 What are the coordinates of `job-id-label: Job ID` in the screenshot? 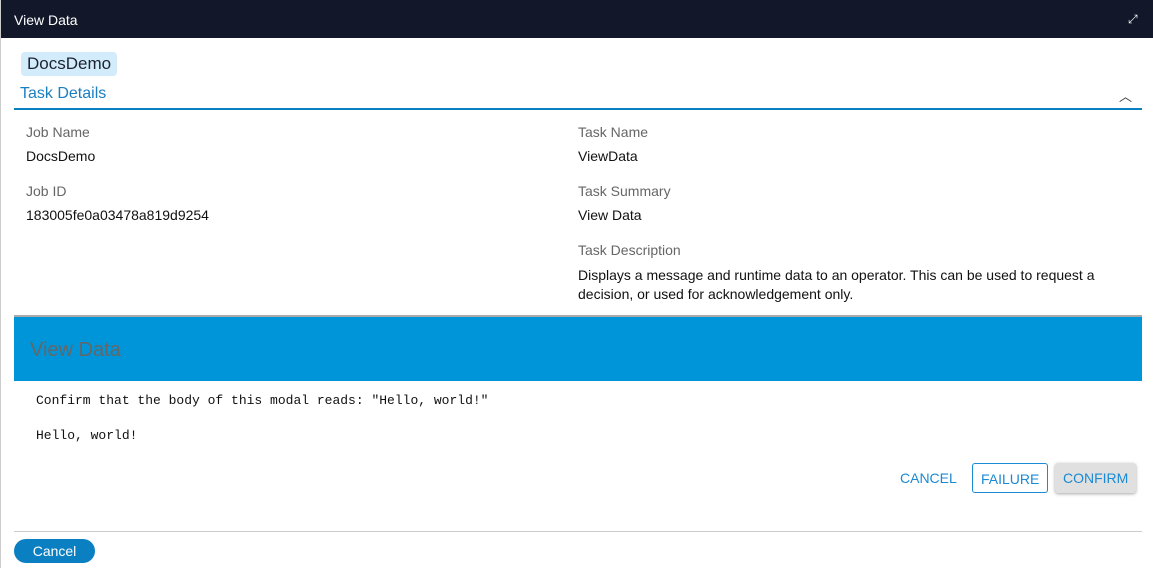 It's located at (46, 191).